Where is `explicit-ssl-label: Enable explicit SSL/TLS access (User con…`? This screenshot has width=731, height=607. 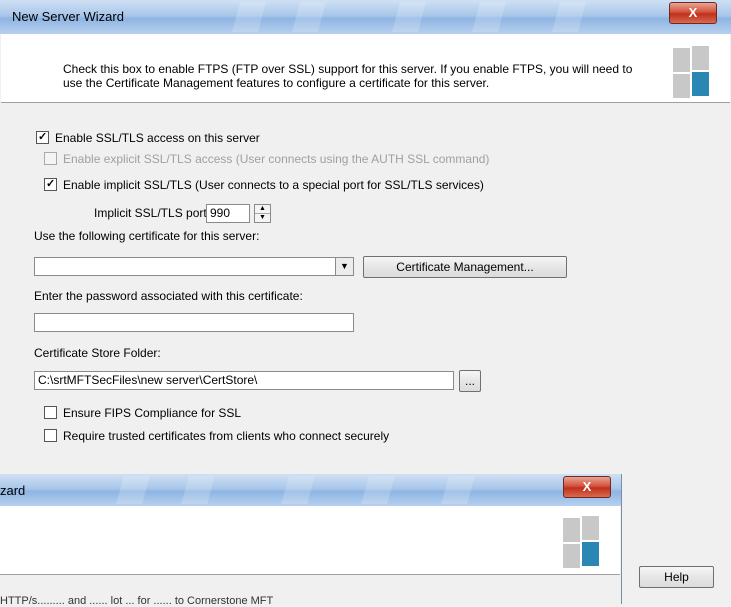
explicit-ssl-label: Enable explicit SSL/TLS access (User con… is located at coordinates (276, 159).